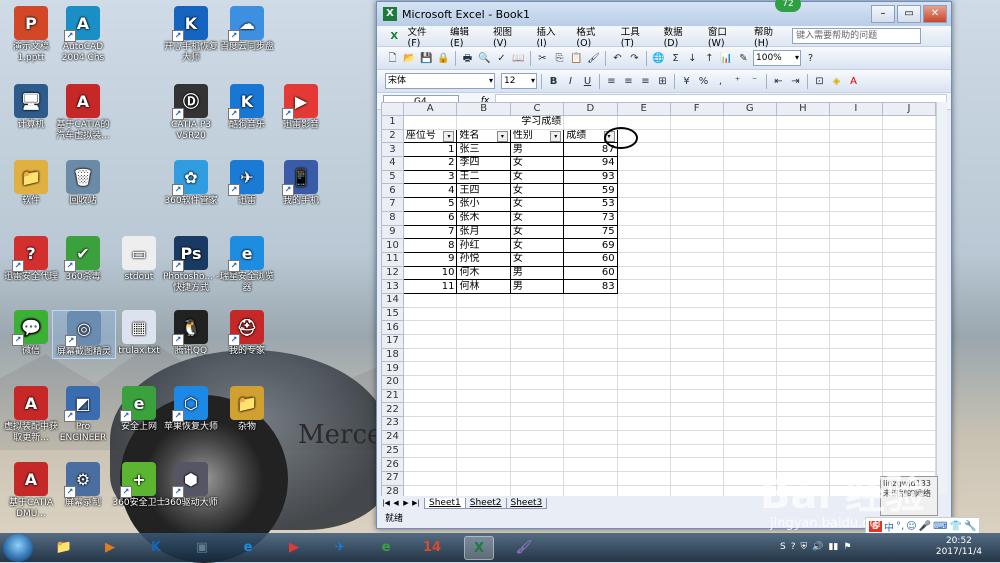 The image size is (1000, 563). I want to click on sort-asc-icon: ↓, so click(692, 58).